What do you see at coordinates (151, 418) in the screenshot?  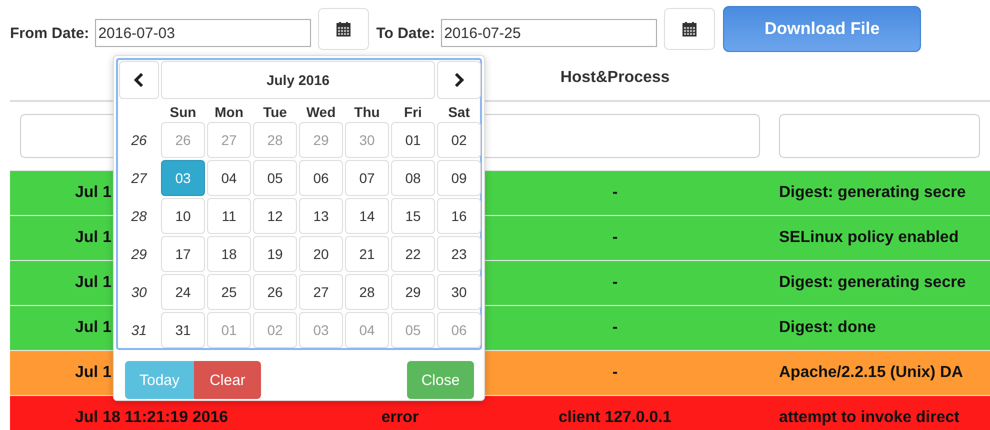 I see `date-cell-text: Jul 18 11:21:19 2016` at bounding box center [151, 418].